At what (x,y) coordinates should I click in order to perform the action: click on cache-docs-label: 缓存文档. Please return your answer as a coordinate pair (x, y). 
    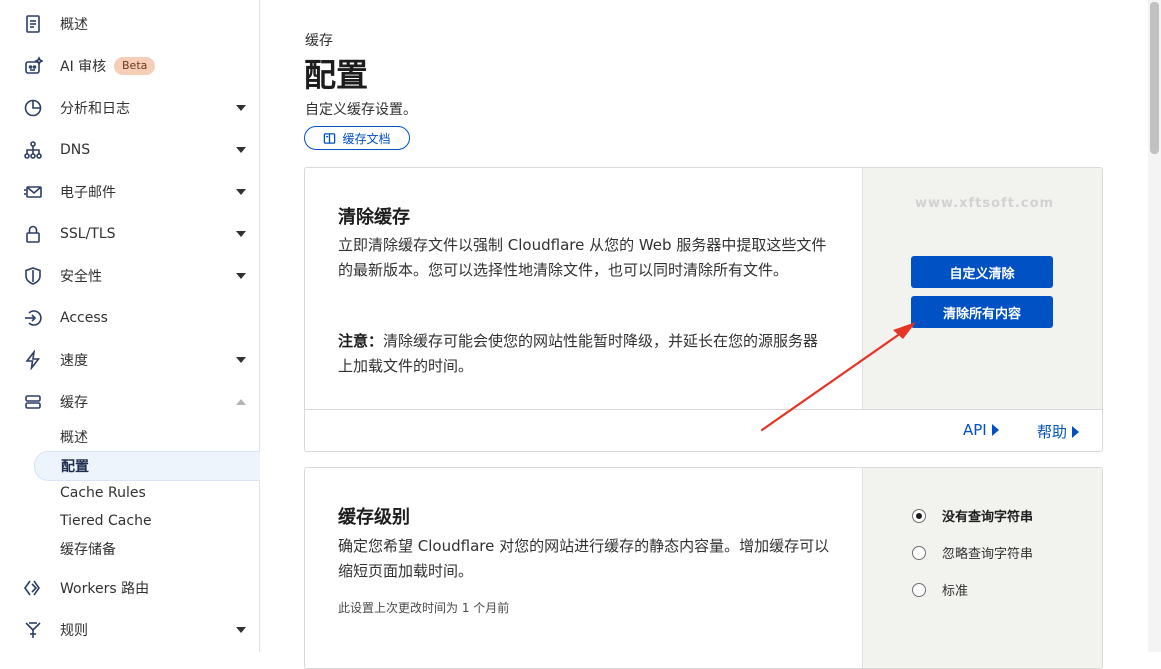
    Looking at the image, I should click on (366, 138).